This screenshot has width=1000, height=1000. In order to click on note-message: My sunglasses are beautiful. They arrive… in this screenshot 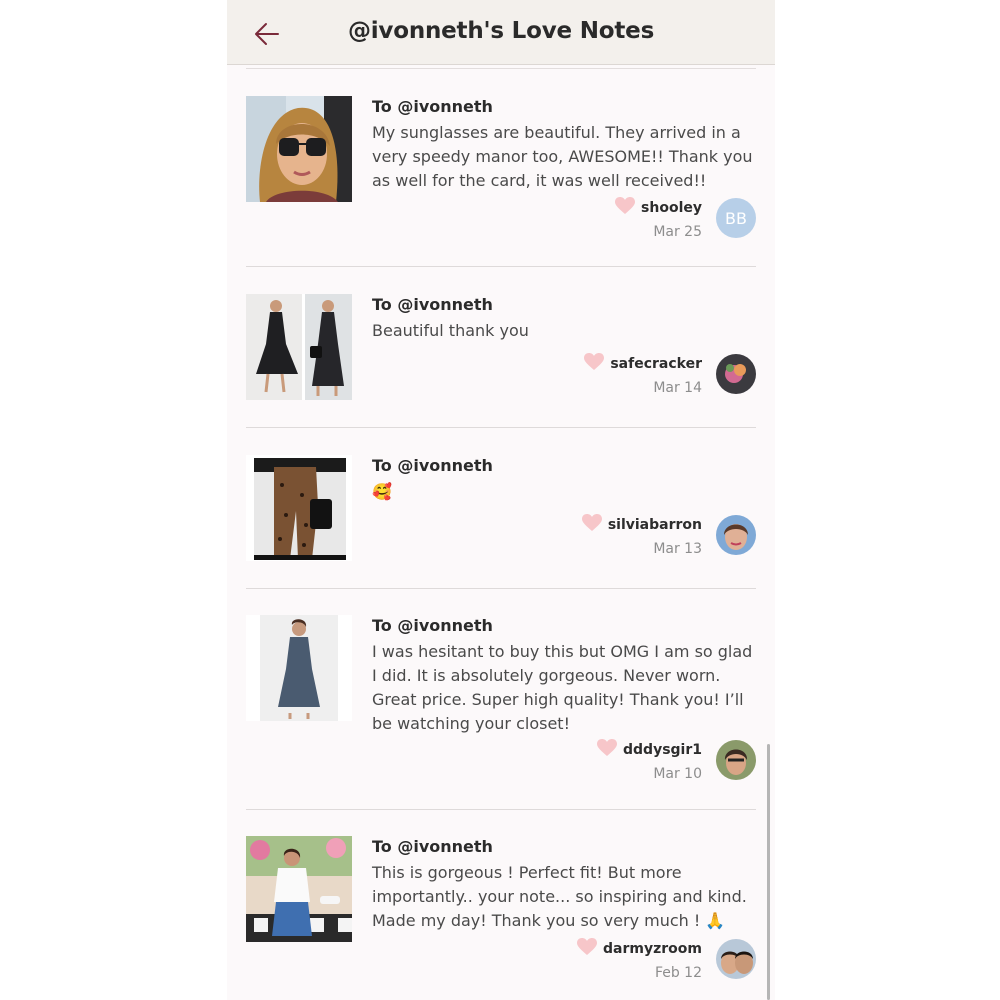, I will do `click(562, 156)`.